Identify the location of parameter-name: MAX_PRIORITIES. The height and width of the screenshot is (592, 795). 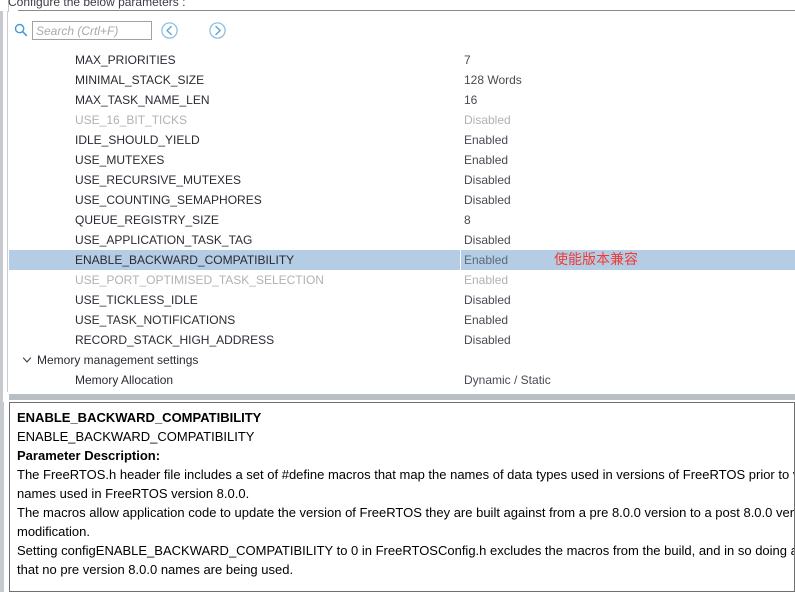
(125, 60).